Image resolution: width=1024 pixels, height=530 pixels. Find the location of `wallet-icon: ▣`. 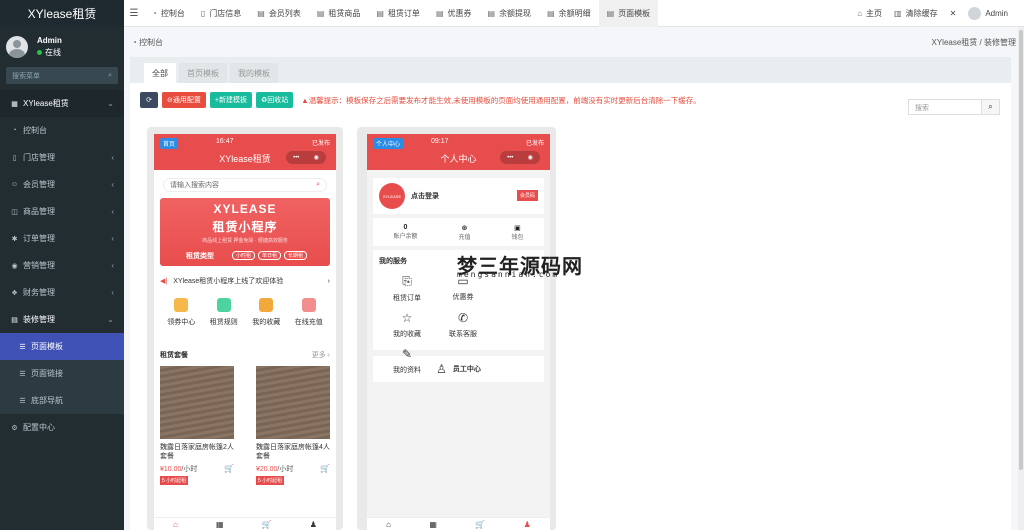

wallet-icon: ▣ is located at coordinates (517, 228).